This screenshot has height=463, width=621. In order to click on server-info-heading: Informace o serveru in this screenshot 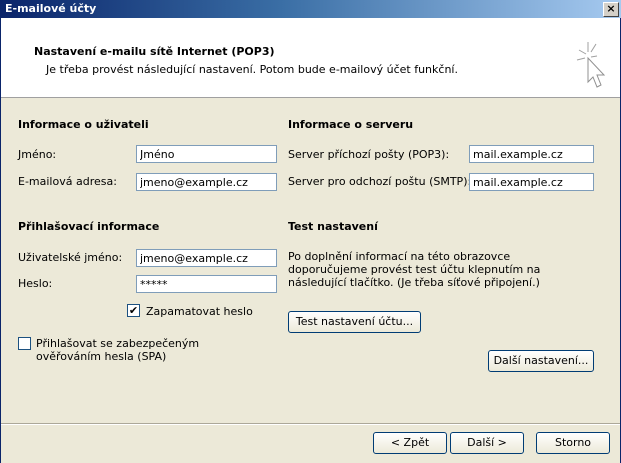, I will do `click(351, 124)`.